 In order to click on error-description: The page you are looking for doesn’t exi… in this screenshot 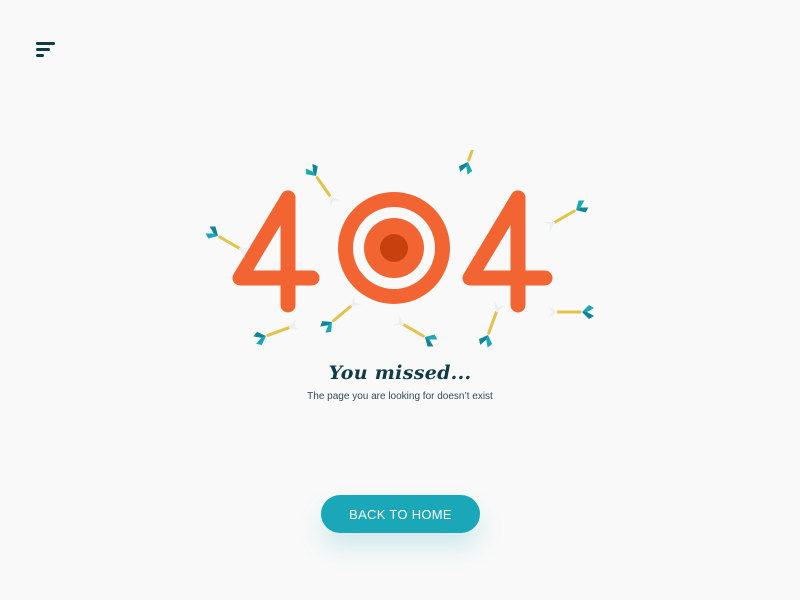, I will do `click(400, 396)`.